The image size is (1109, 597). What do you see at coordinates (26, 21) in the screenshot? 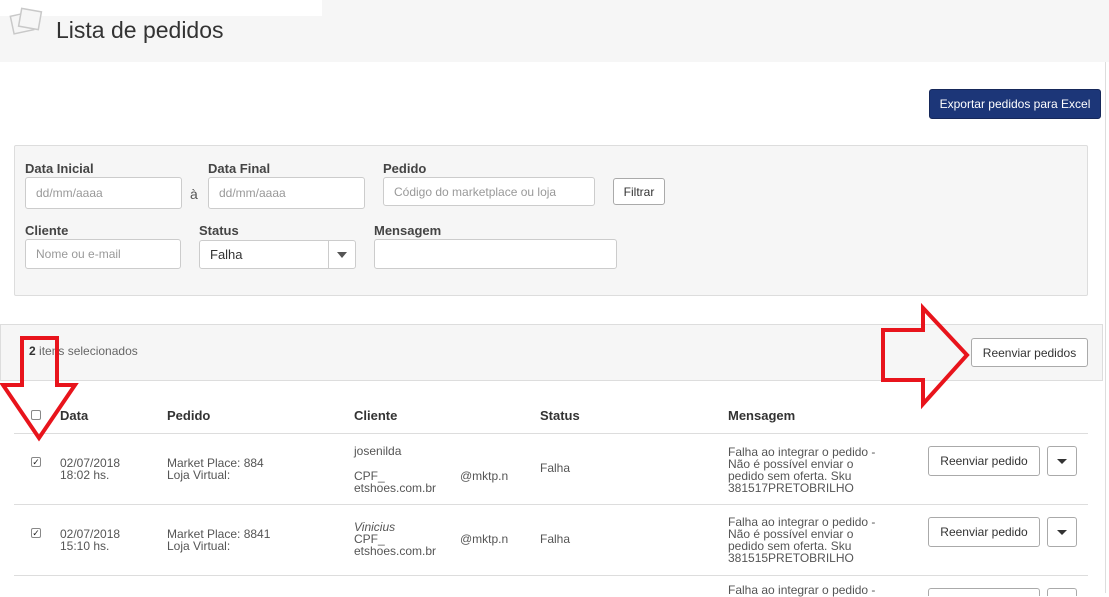
I see `orders-logo-icon` at bounding box center [26, 21].